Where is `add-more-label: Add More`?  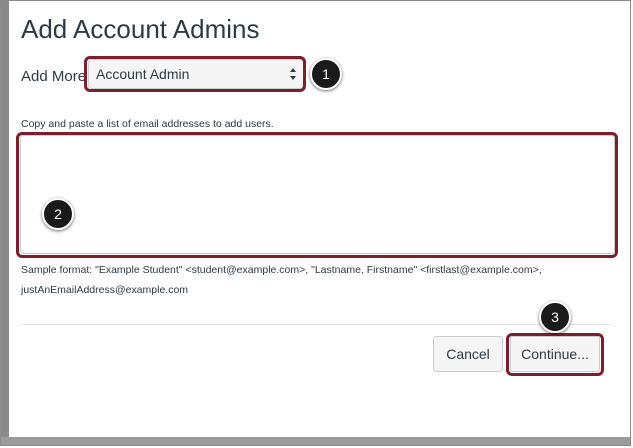
add-more-label: Add More is located at coordinates (54, 76).